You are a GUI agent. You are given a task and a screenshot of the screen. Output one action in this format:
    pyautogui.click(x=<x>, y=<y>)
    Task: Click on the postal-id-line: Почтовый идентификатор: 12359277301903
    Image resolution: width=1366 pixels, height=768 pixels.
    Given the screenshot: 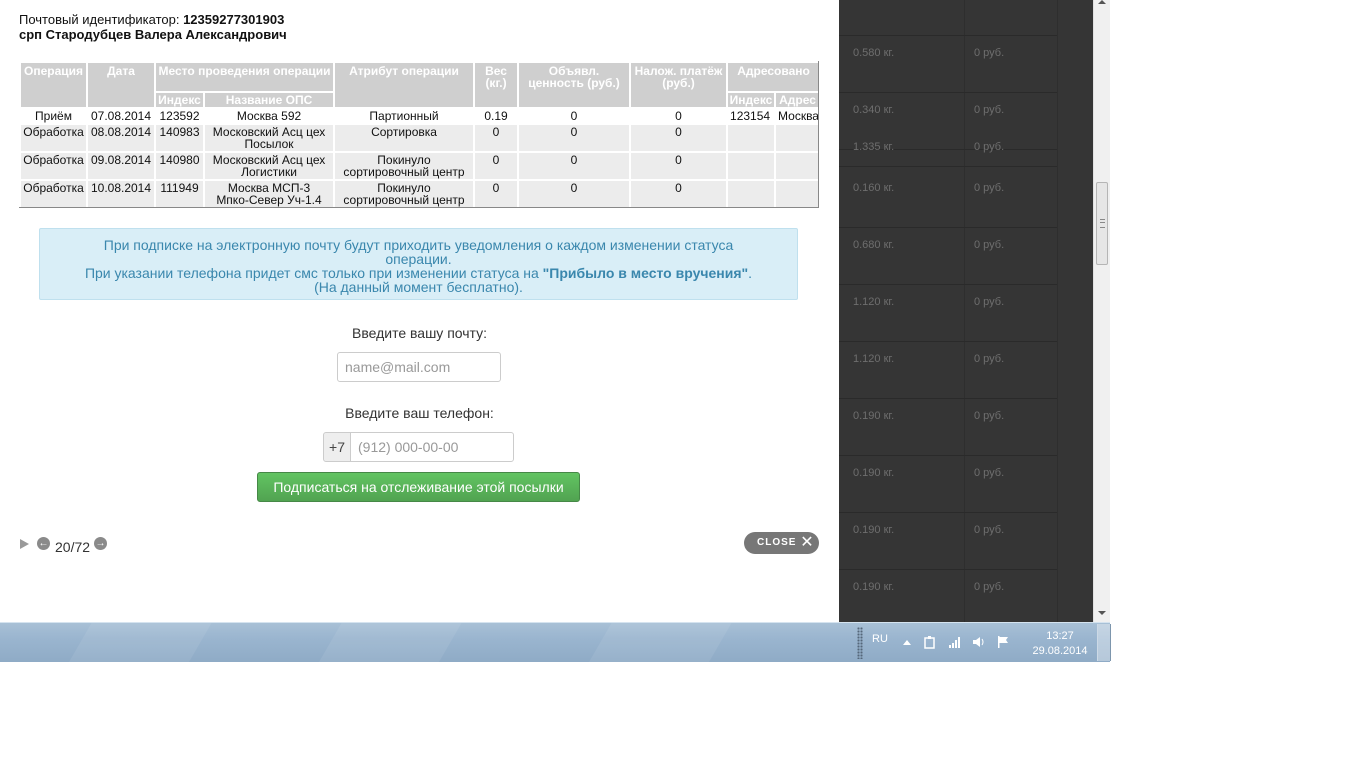 What is the action you would take?
    pyautogui.click(x=151, y=20)
    